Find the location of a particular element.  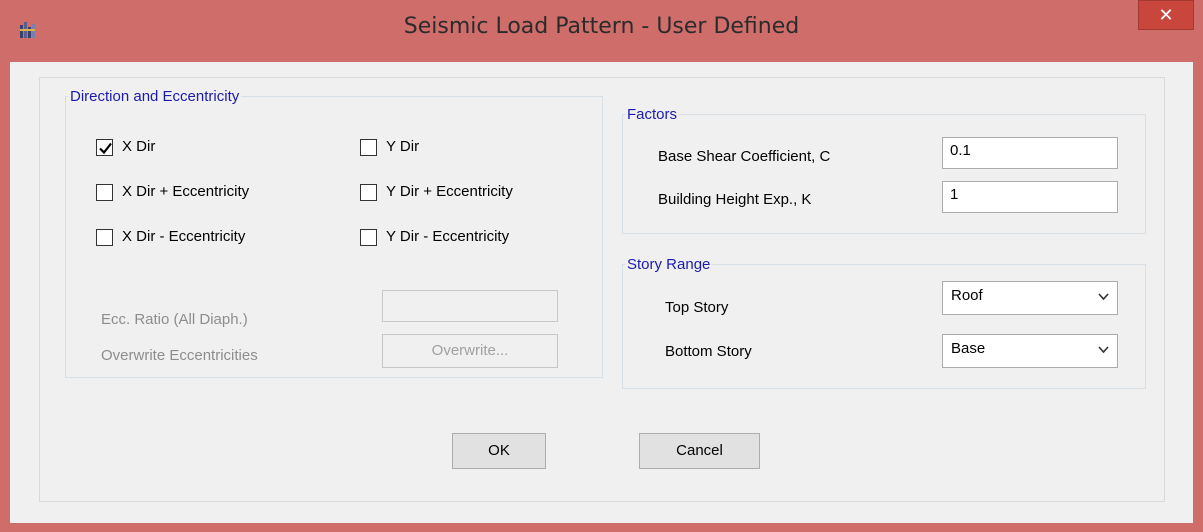

checkmark-icon is located at coordinates (105, 148).